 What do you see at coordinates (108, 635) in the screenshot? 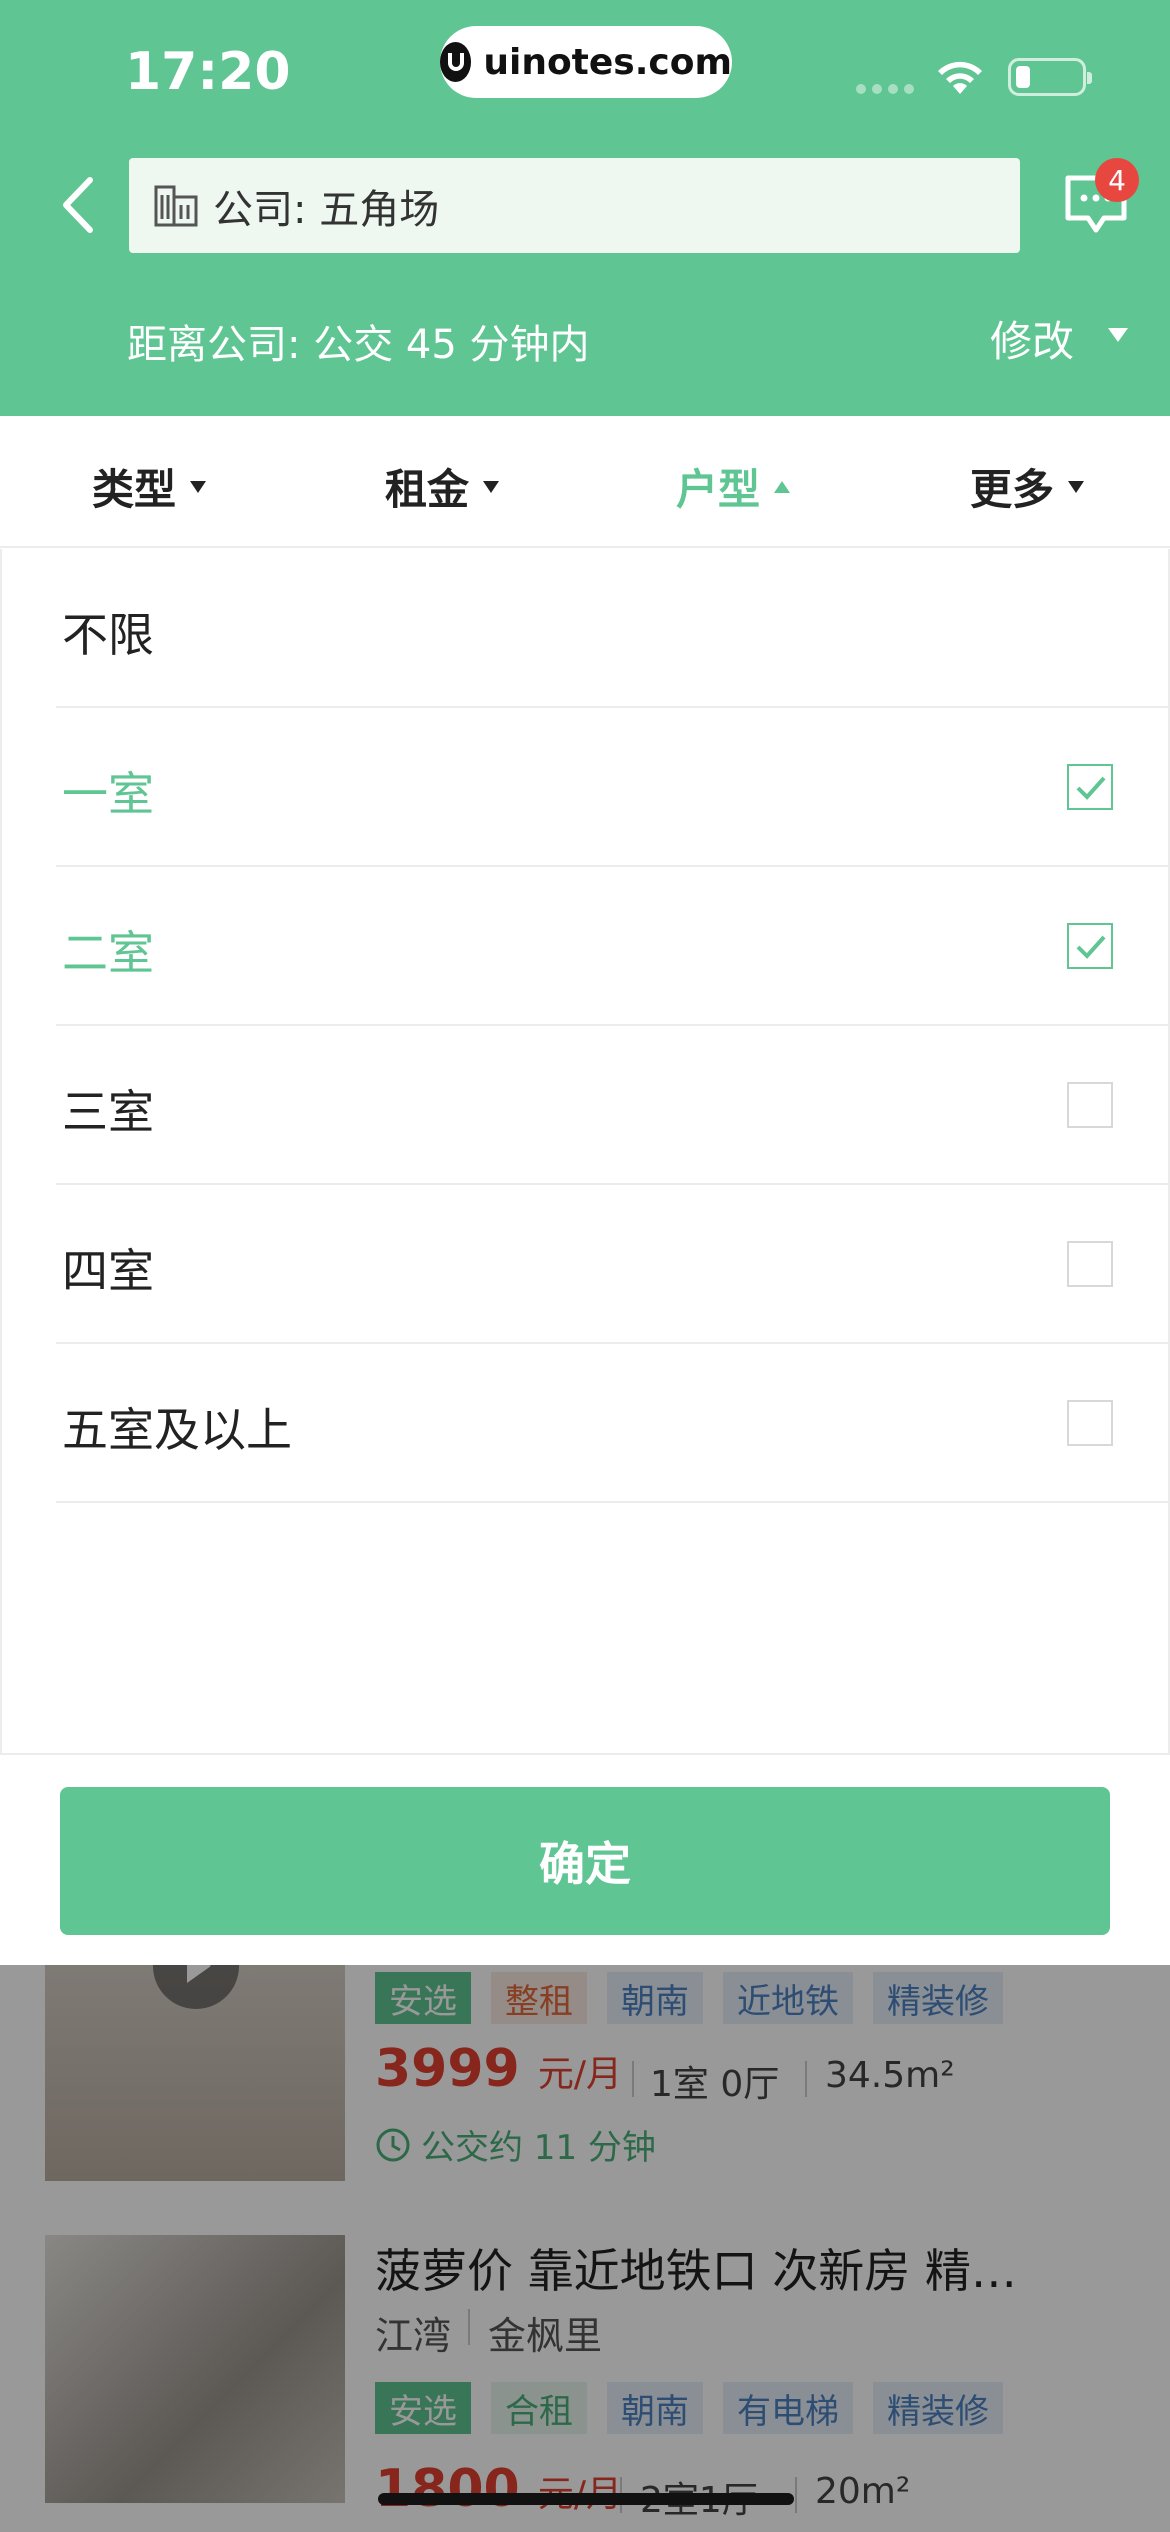
I see `option-label: 不限` at bounding box center [108, 635].